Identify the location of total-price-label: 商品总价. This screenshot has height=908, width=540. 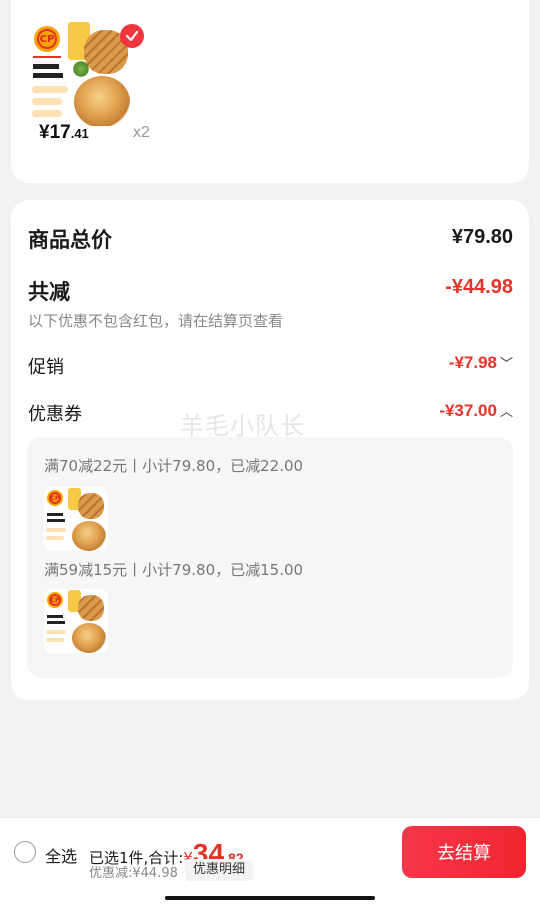
(70, 240).